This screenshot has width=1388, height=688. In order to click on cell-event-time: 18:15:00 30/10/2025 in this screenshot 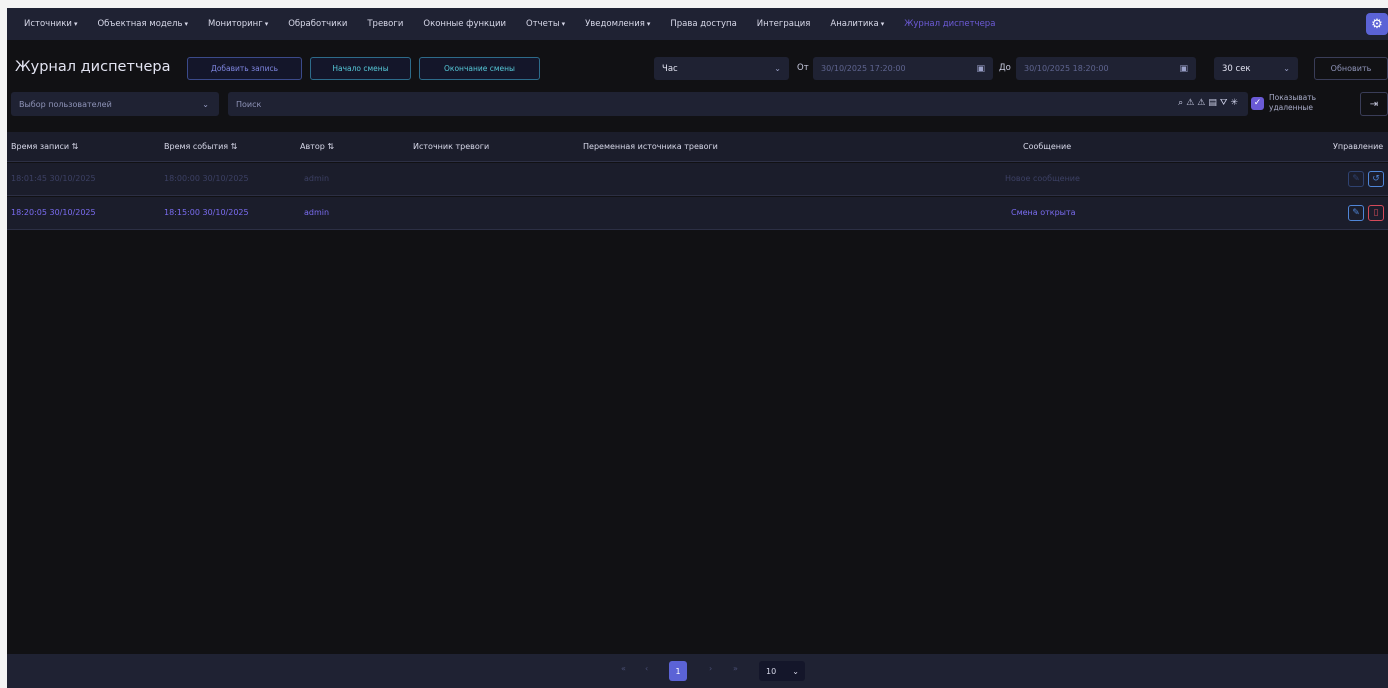, I will do `click(206, 212)`.